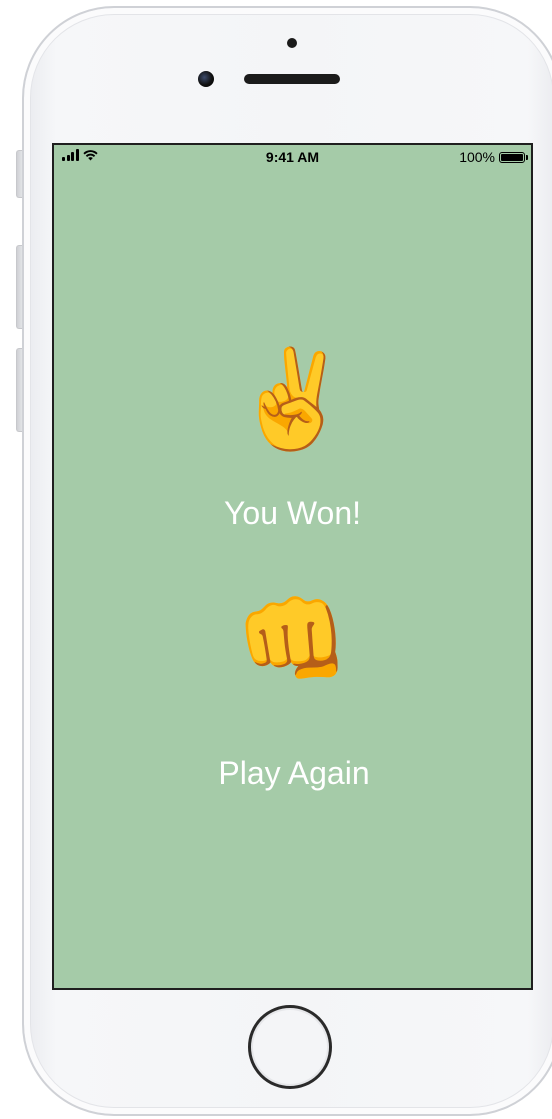  I want to click on oncoming-fist-icon: 👊, so click(292, 640).